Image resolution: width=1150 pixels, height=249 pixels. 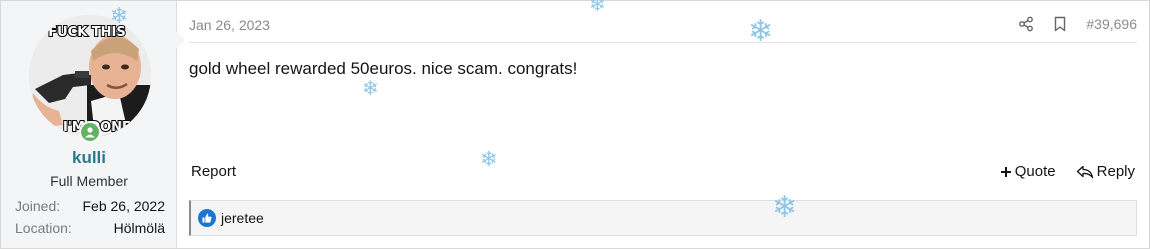 I want to click on header-divider, so click(x=663, y=42).